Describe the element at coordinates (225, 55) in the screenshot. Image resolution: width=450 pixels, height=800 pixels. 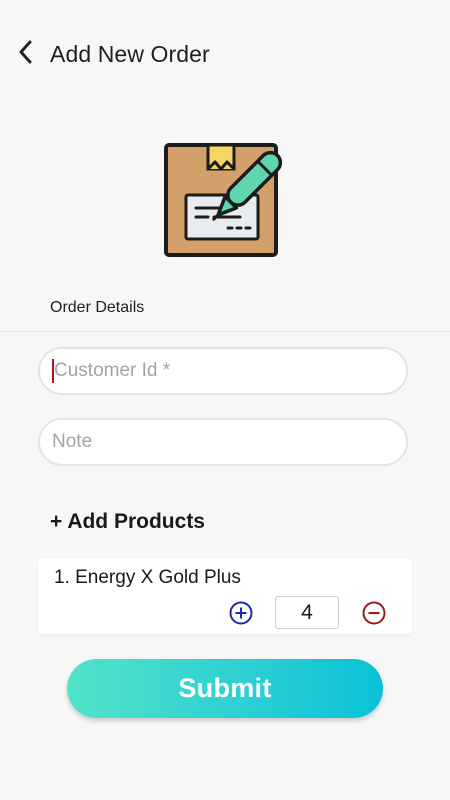
I see `app-header: Add New Order` at that location.